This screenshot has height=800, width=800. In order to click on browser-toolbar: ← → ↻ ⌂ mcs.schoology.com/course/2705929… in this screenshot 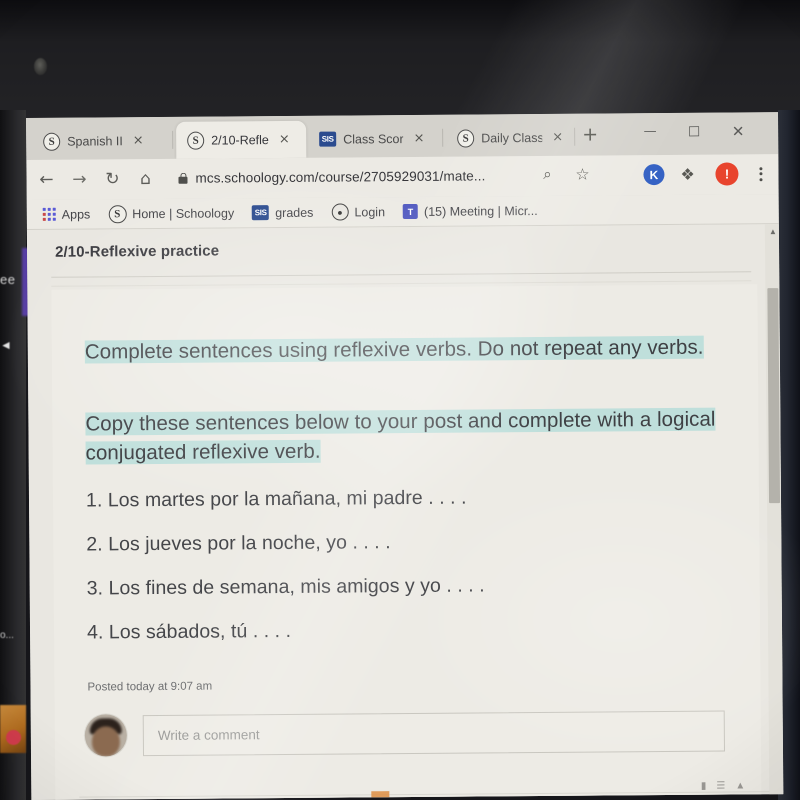, I will do `click(402, 177)`.